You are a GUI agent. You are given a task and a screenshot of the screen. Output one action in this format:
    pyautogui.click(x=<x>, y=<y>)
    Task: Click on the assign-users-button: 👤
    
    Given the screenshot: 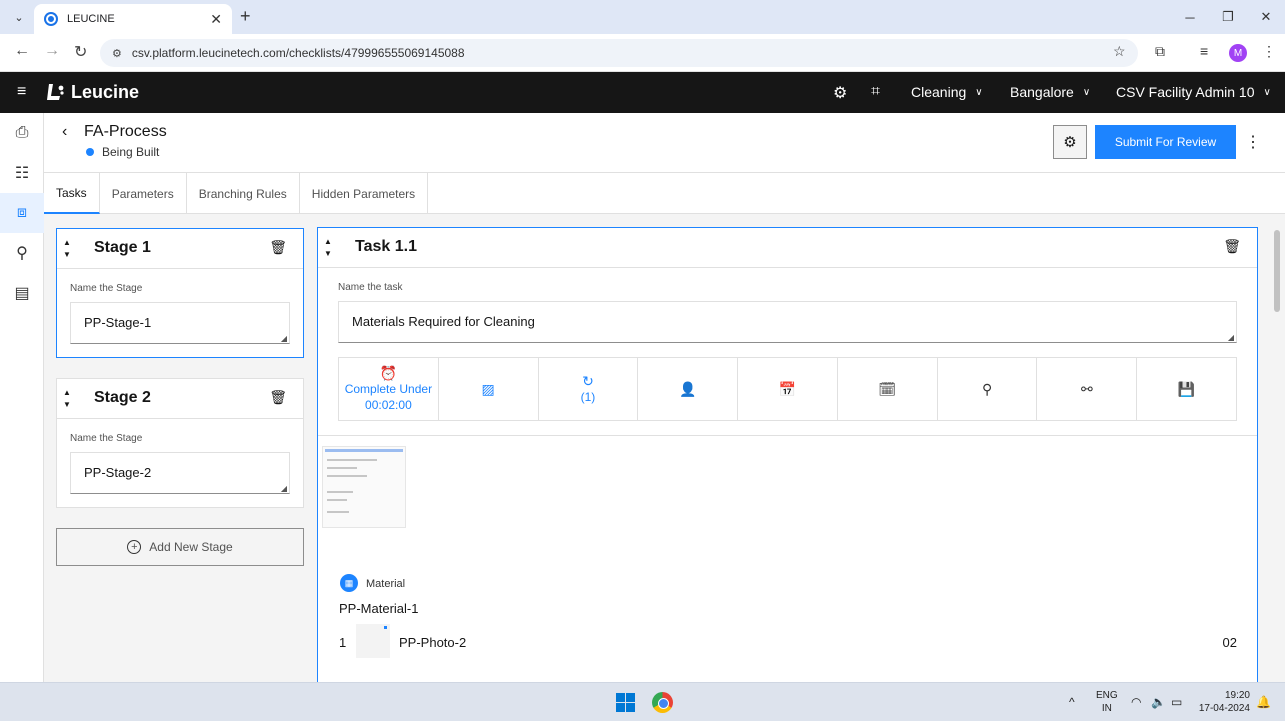 What is the action you would take?
    pyautogui.click(x=688, y=389)
    